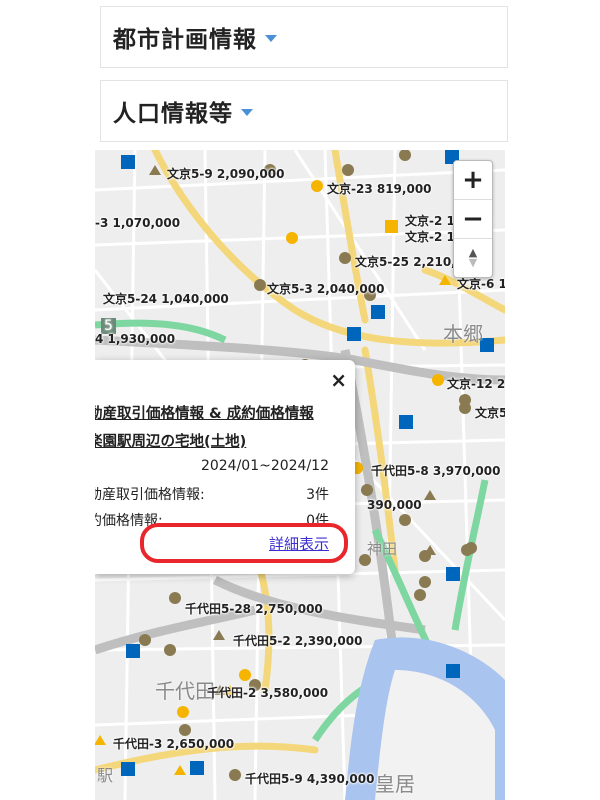 The width and height of the screenshot is (600, 800). Describe the element at coordinates (105, 775) in the screenshot. I see `place-label: 駅` at that location.